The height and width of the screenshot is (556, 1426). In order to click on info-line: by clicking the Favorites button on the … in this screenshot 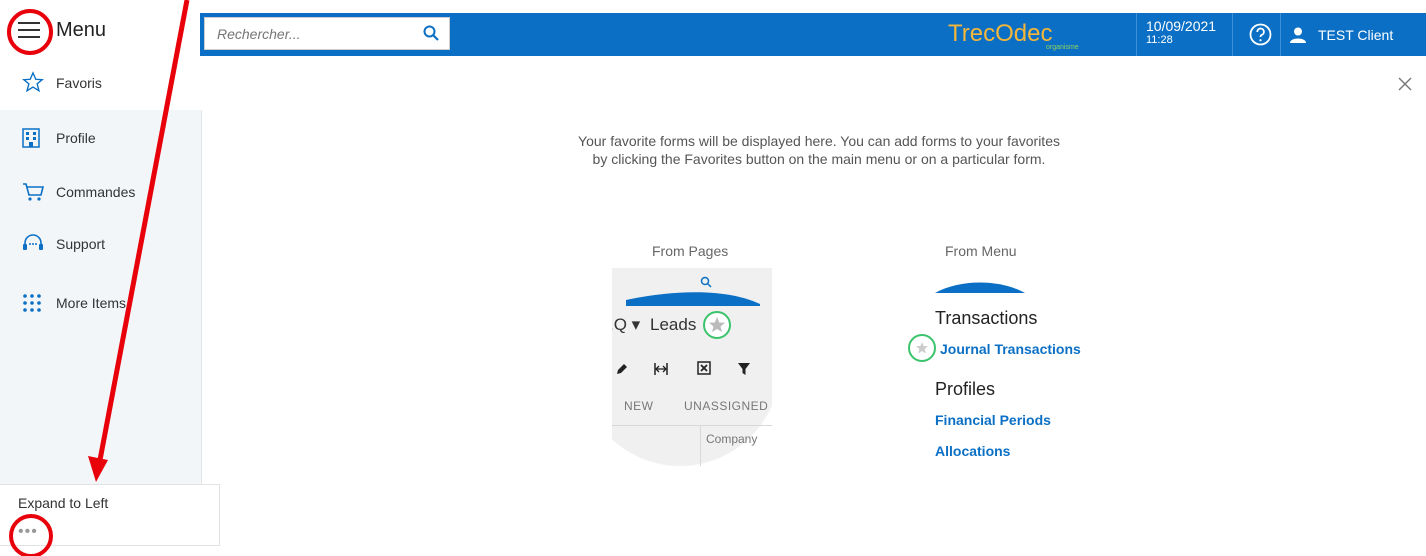, I will do `click(819, 159)`.